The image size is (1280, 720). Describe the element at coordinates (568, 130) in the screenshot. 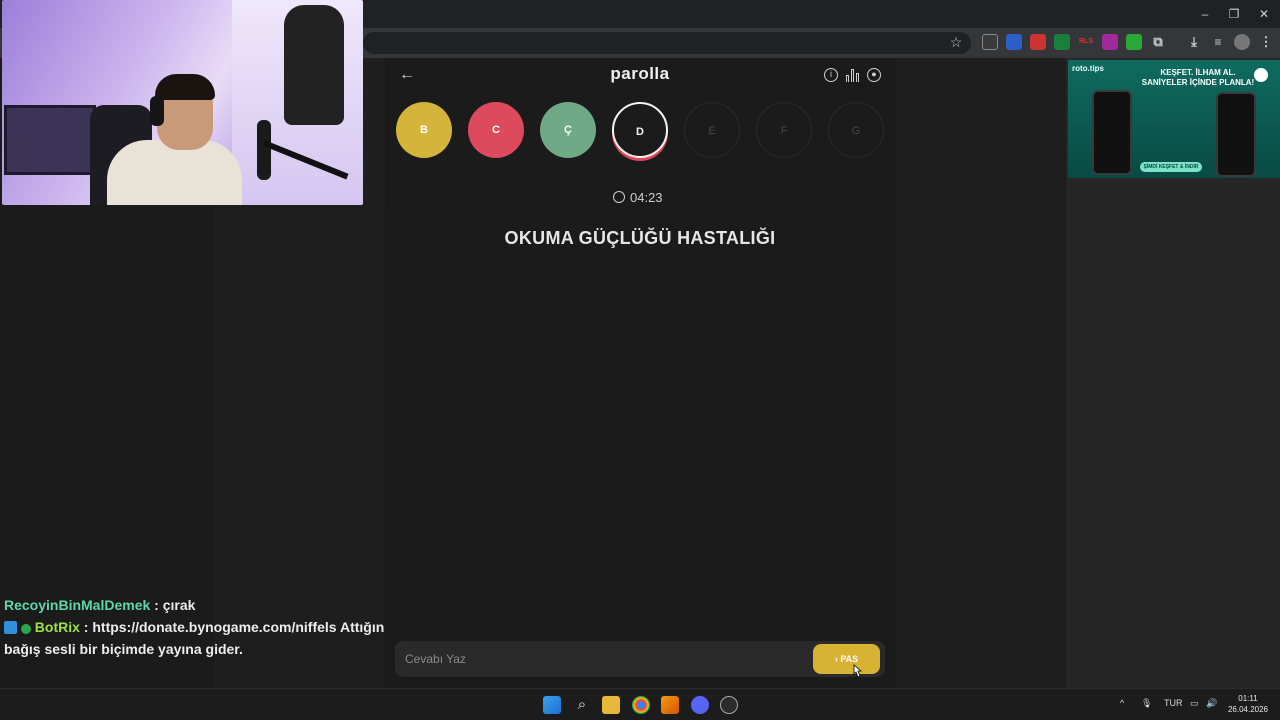

I see `letter-c-cedilla: Ç` at that location.